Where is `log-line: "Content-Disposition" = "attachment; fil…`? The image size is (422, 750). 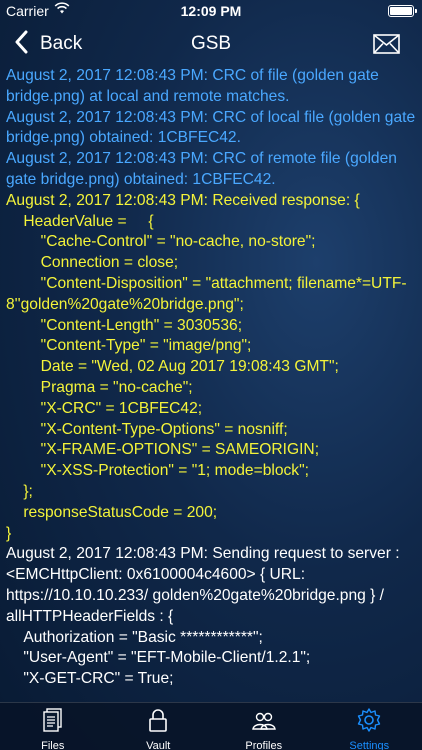 log-line: "Content-Disposition" = "attachment; fil… is located at coordinates (206, 293).